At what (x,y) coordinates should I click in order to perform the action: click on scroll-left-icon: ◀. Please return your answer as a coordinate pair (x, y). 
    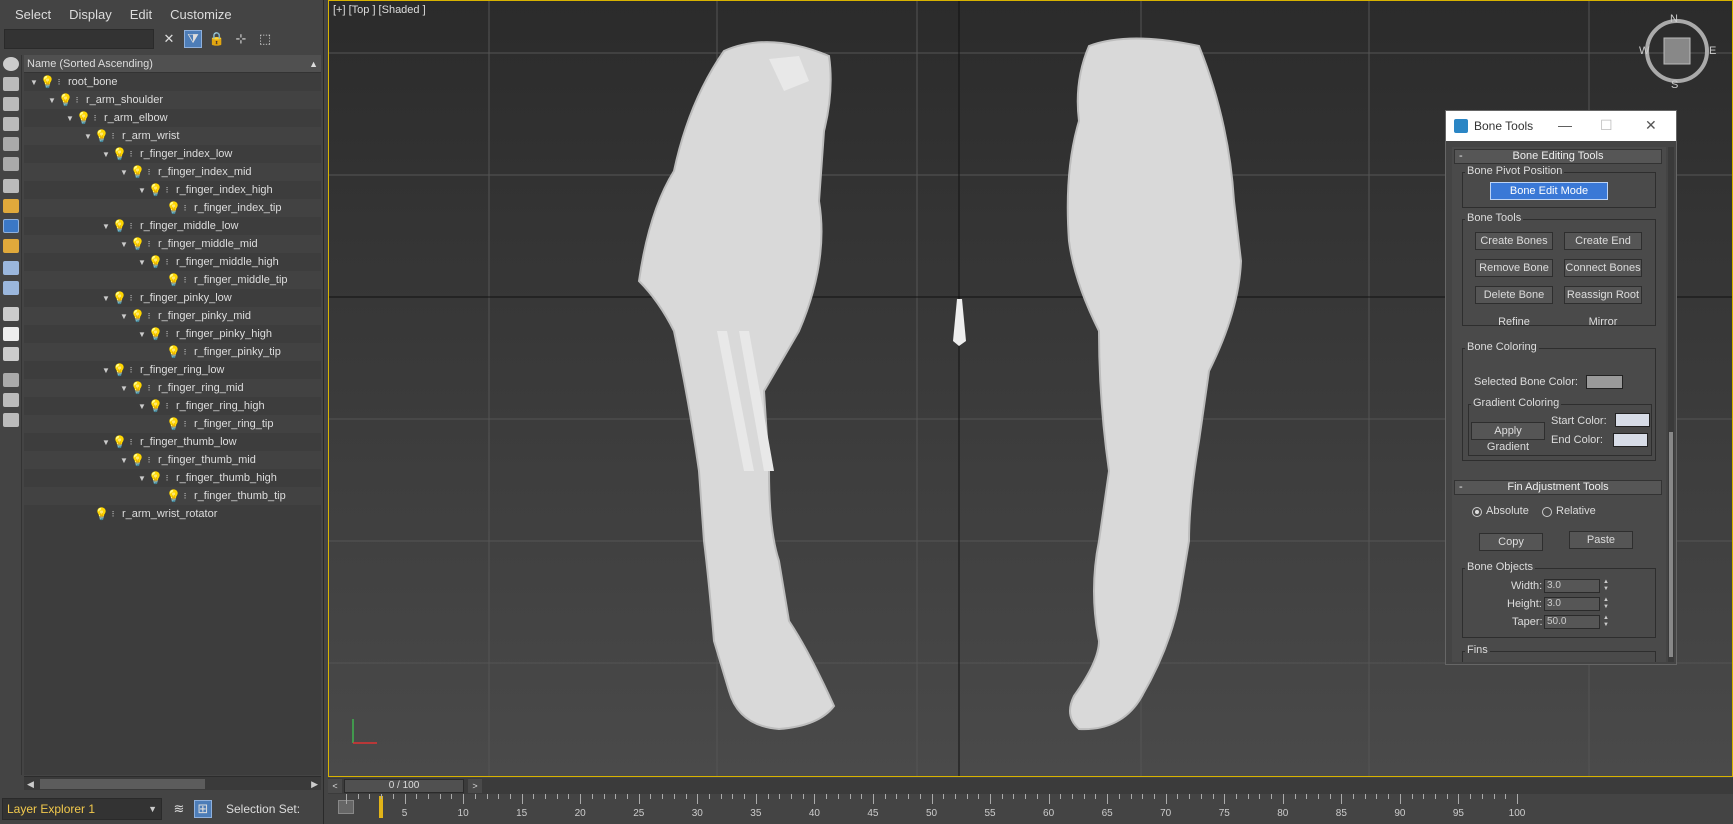
    Looking at the image, I should click on (30, 784).